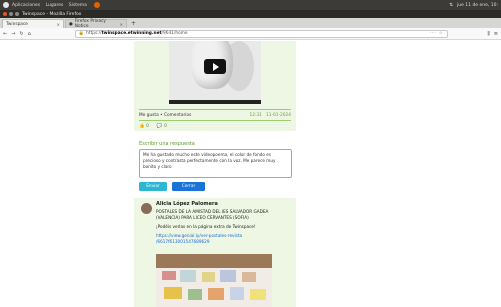 Image resolution: width=501 pixels, height=307 pixels. I want to click on ubuntu-logo-icon, so click(6, 5).